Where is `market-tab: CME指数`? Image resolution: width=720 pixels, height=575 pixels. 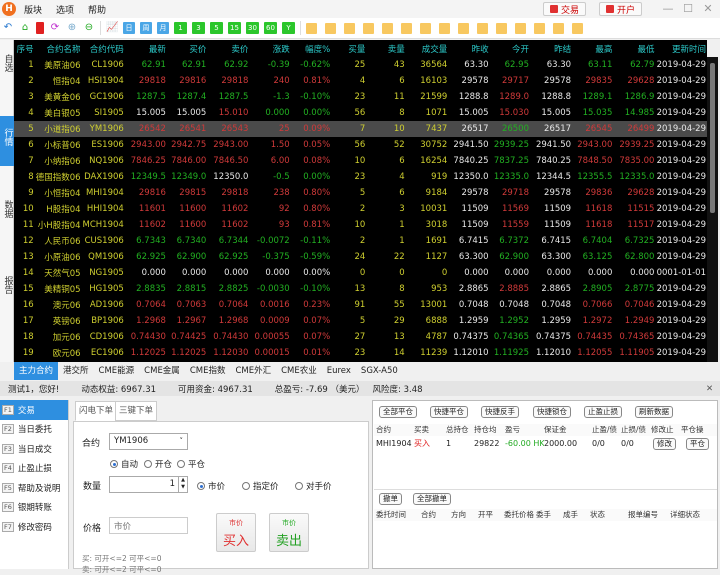 market-tab: CME指数 is located at coordinates (208, 371).